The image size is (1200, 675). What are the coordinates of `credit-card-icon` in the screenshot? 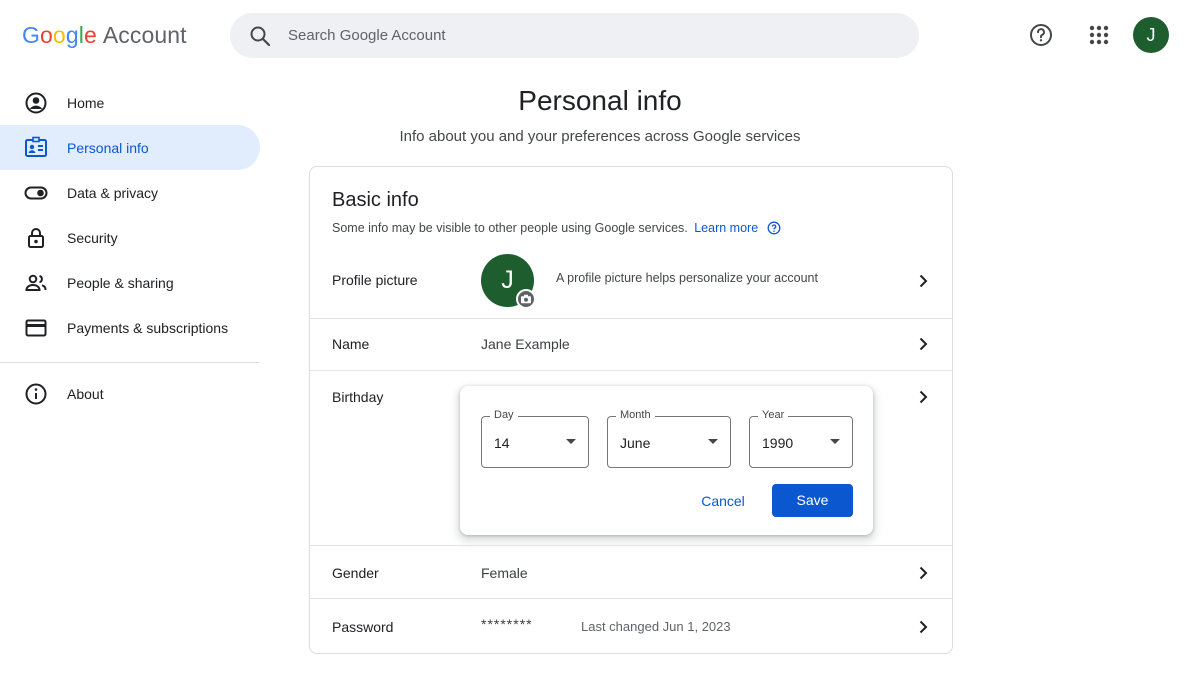 It's located at (36, 328).